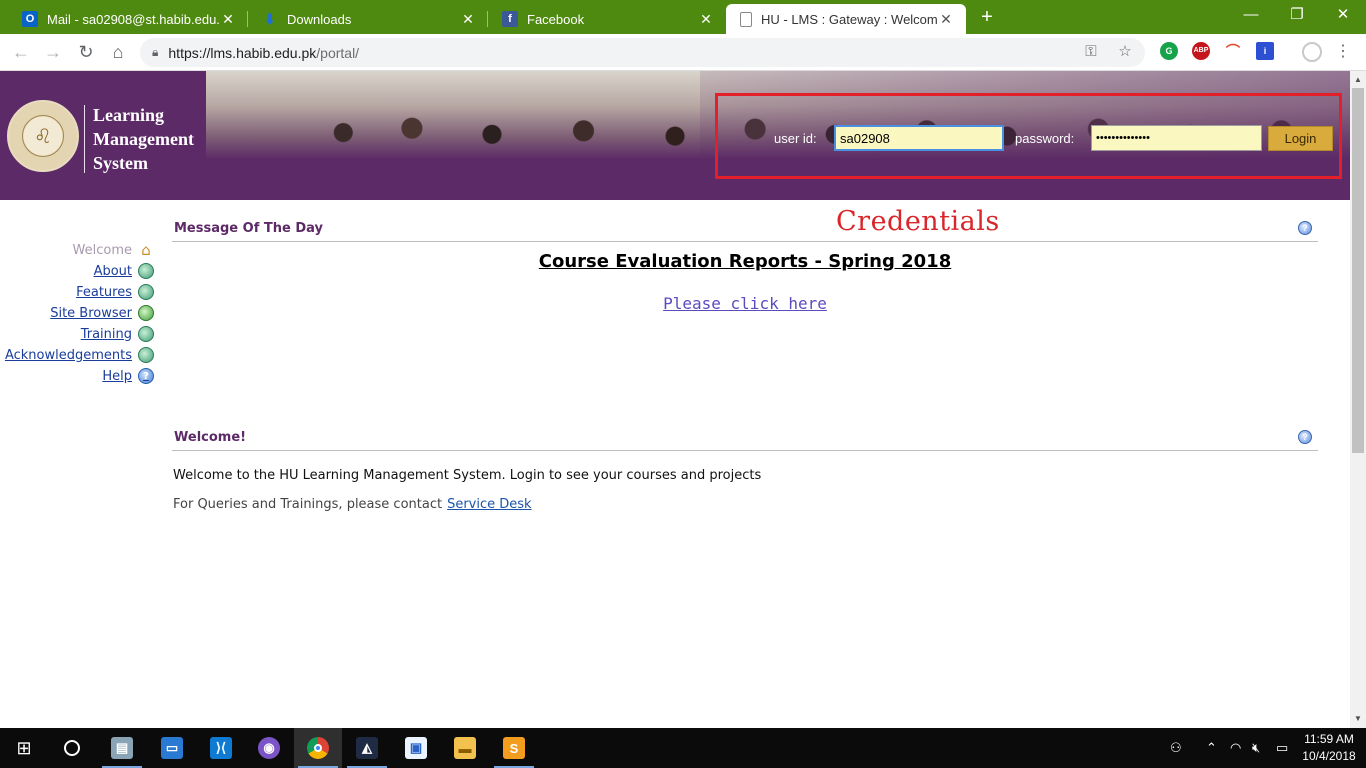 The height and width of the screenshot is (768, 1366). What do you see at coordinates (683, 748) in the screenshot?
I see `windows-taskbar: ⊞ ▤ ▭ ⟩⟨ ◉ ◭ ▣ ▬ S ⚇ ⌃ ◠ 🔇︎ ▭` at bounding box center [683, 748].